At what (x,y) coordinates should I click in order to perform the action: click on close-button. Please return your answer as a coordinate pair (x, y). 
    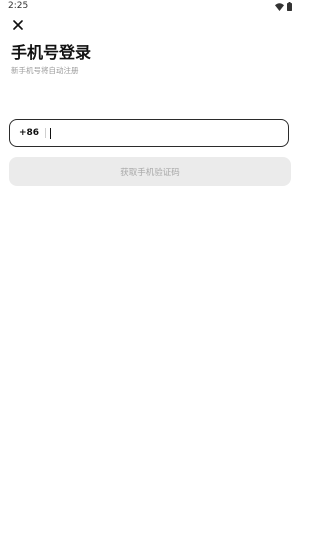
    Looking at the image, I should click on (18, 24).